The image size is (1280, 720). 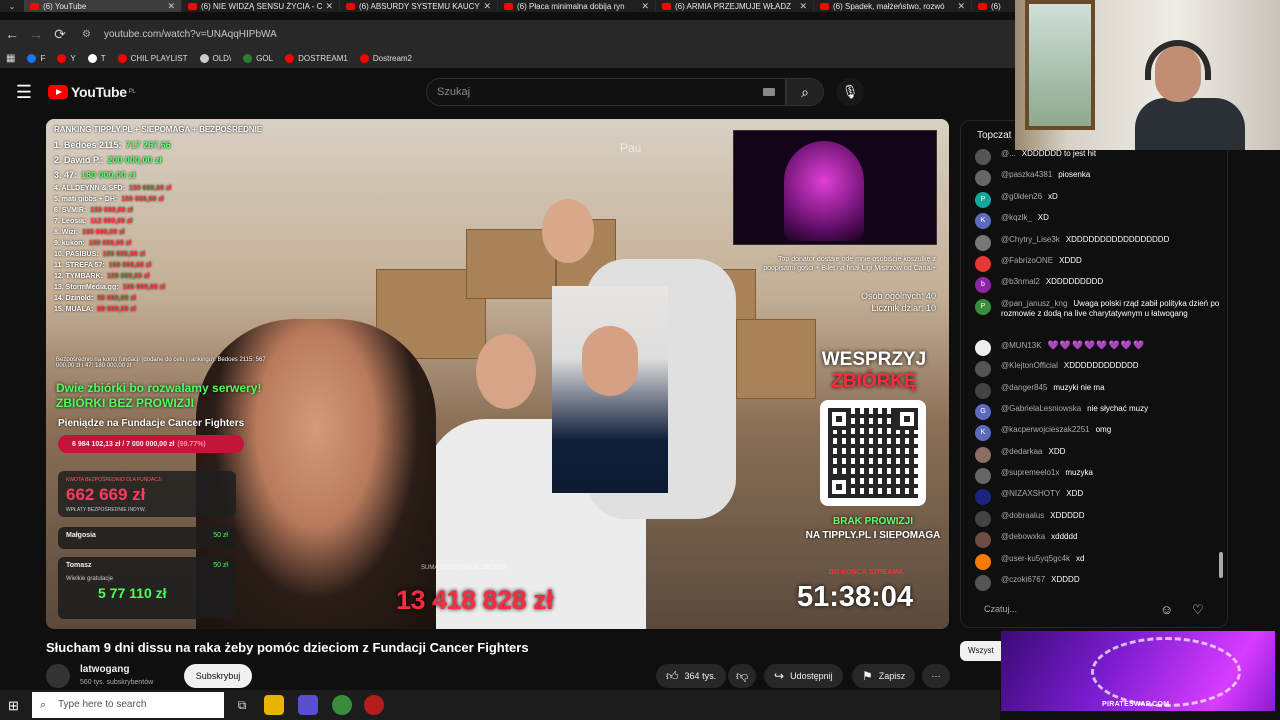 I want to click on like-button: 👍︎ 364 tys., so click(x=691, y=676).